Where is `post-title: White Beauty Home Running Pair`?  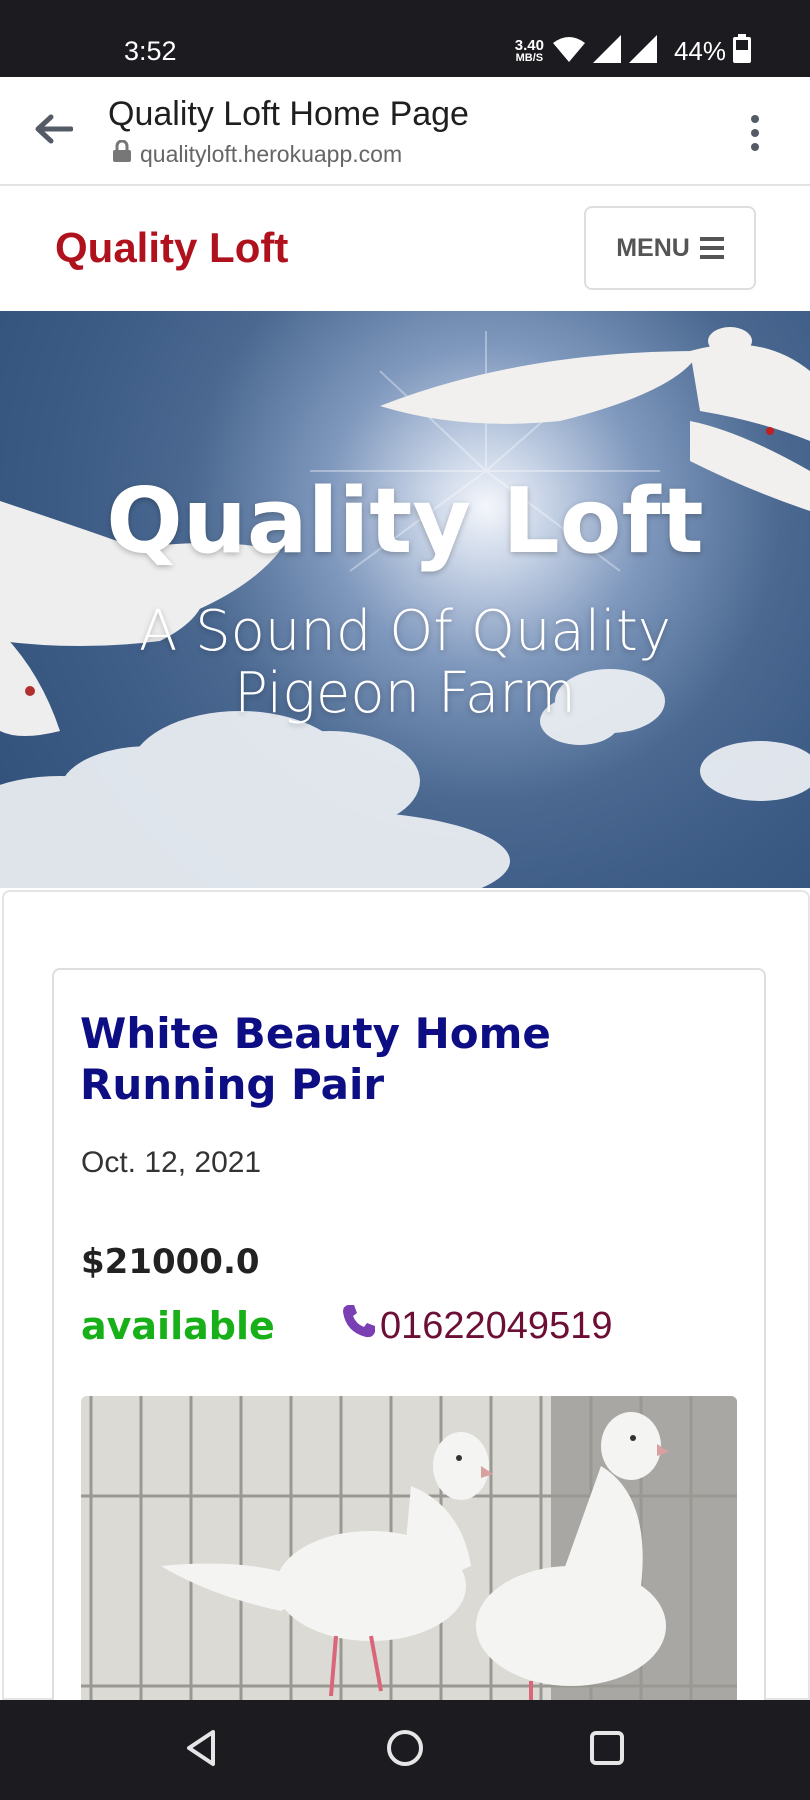
post-title: White Beauty Home Running Pair is located at coordinates (400, 1059).